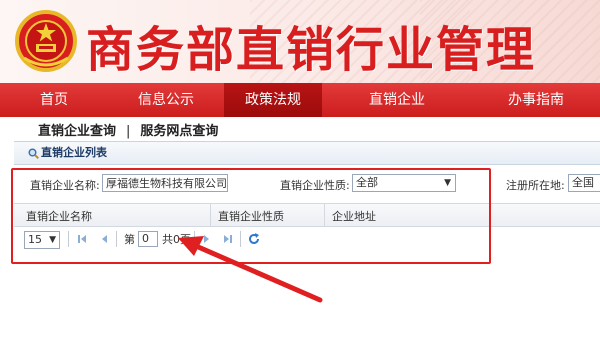 This screenshot has height=342, width=600. What do you see at coordinates (148, 239) in the screenshot?
I see `page-number-input: 0` at bounding box center [148, 239].